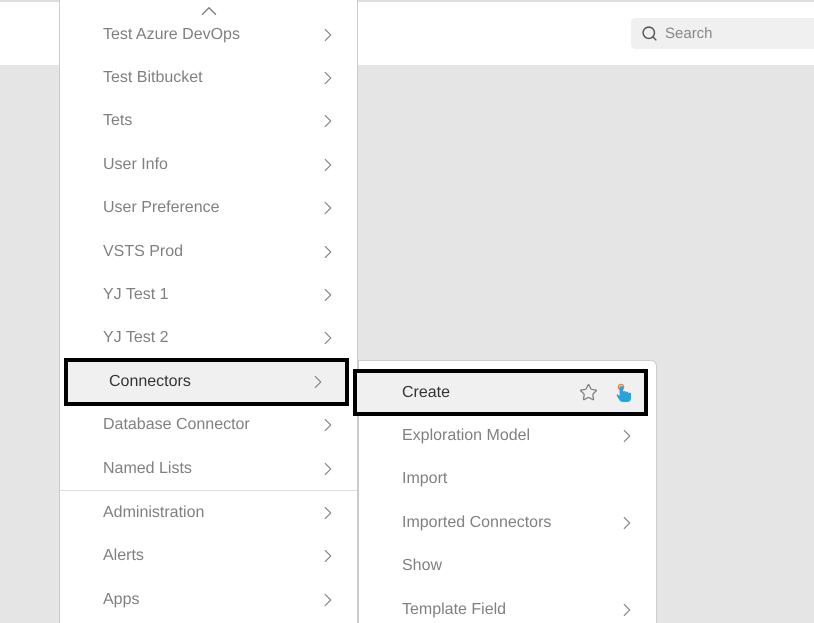 Image resolution: width=814 pixels, height=623 pixels. Describe the element at coordinates (507, 523) in the screenshot. I see `menu-item: Imported Connectors` at that location.